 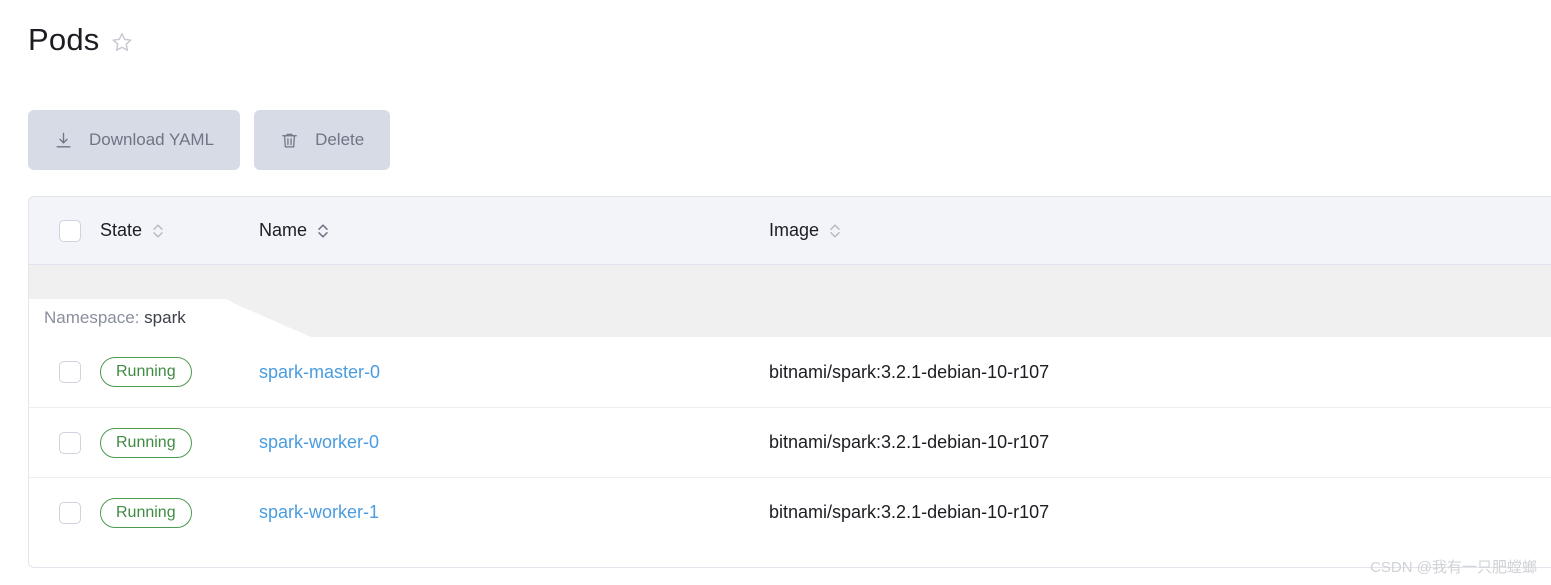 I want to click on download-yaml-button-label: Download YAML, so click(x=152, y=139).